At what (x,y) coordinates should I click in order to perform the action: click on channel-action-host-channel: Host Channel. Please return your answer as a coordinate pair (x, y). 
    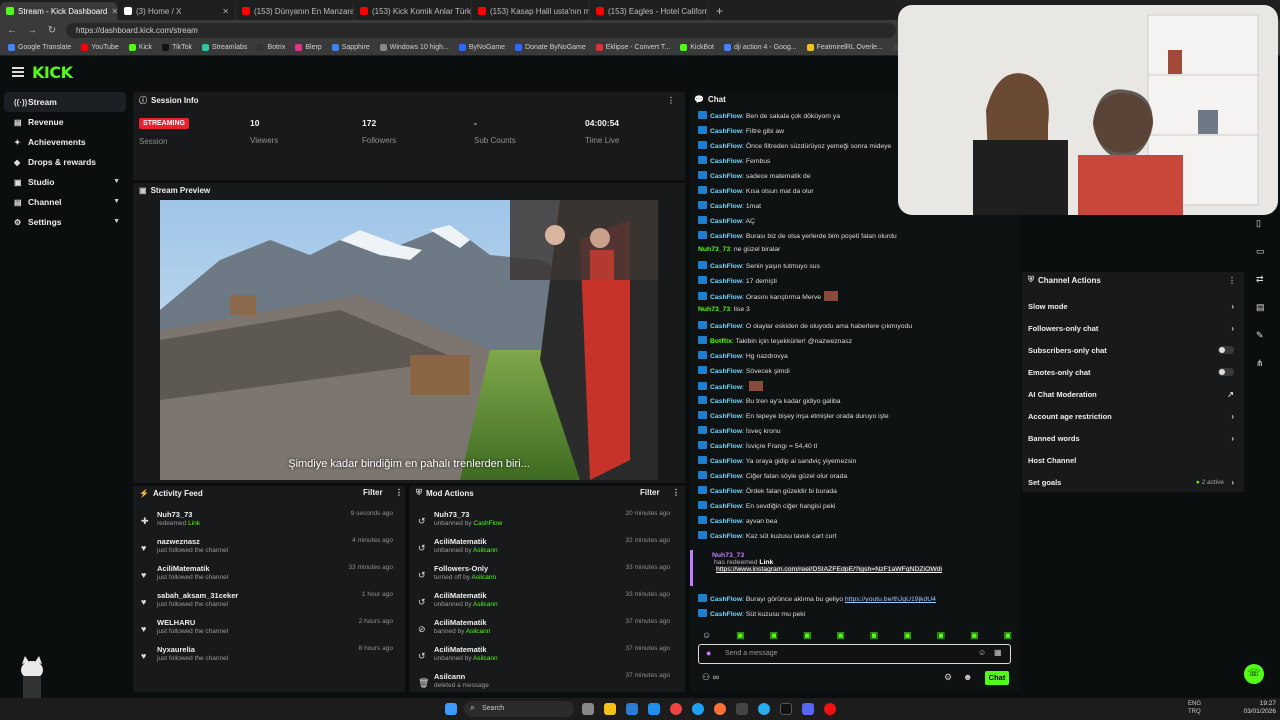
    Looking at the image, I should click on (1133, 460).